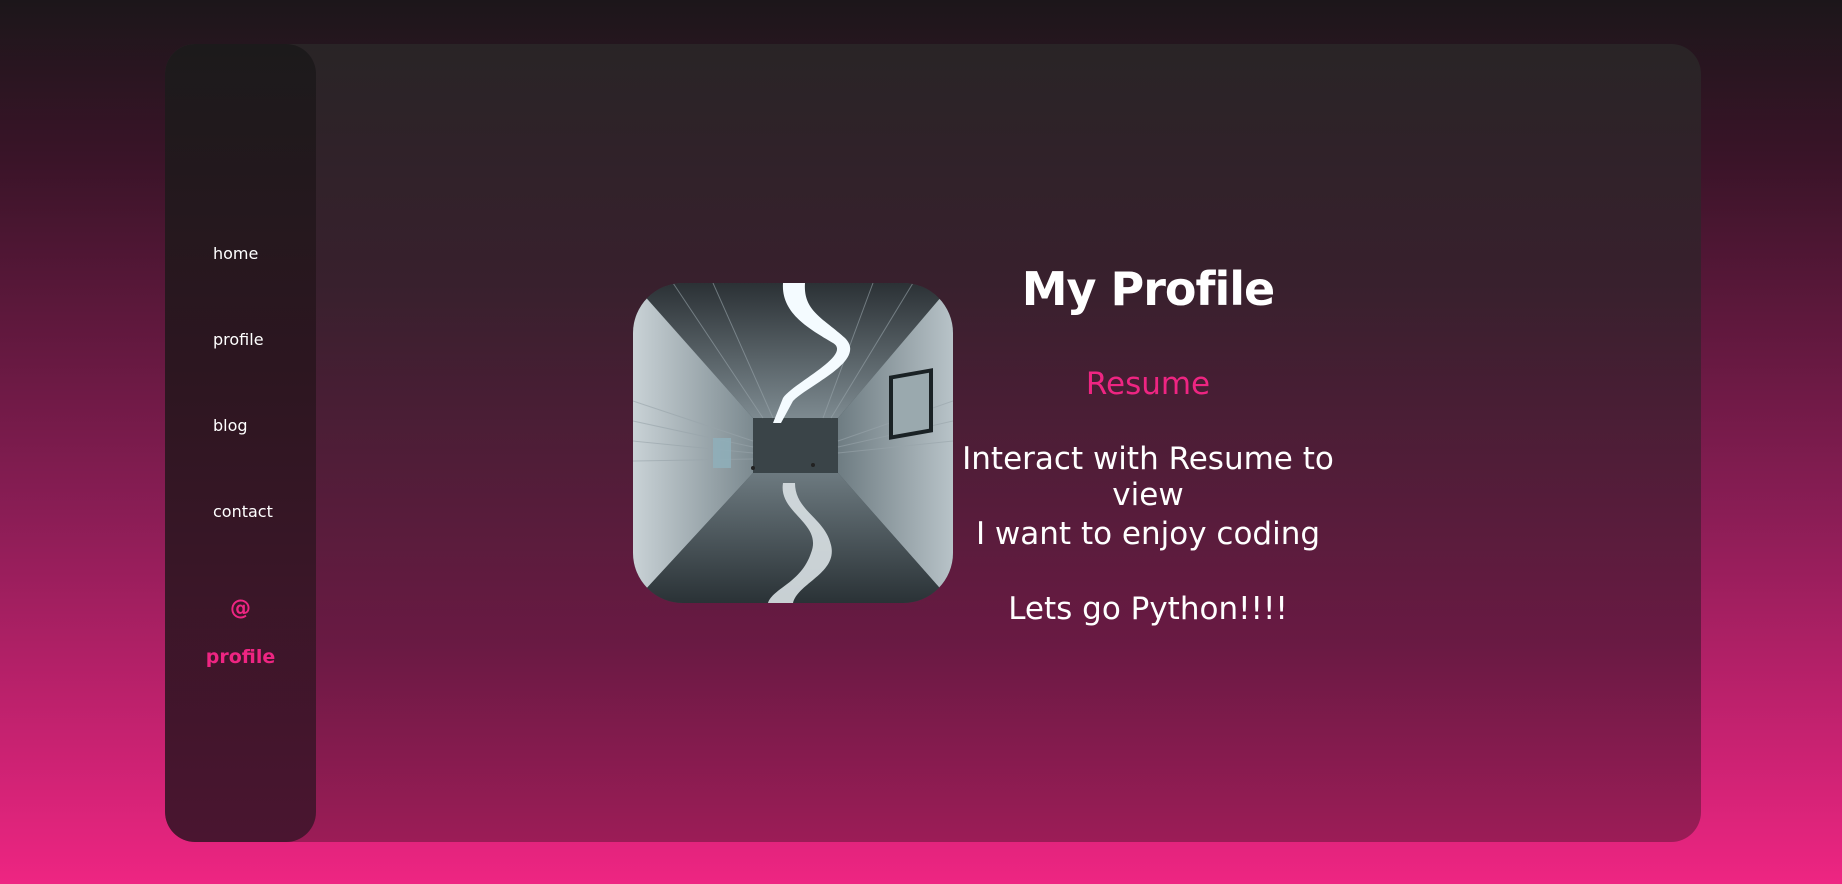  I want to click on nav-profile-link: profile, so click(238, 339).